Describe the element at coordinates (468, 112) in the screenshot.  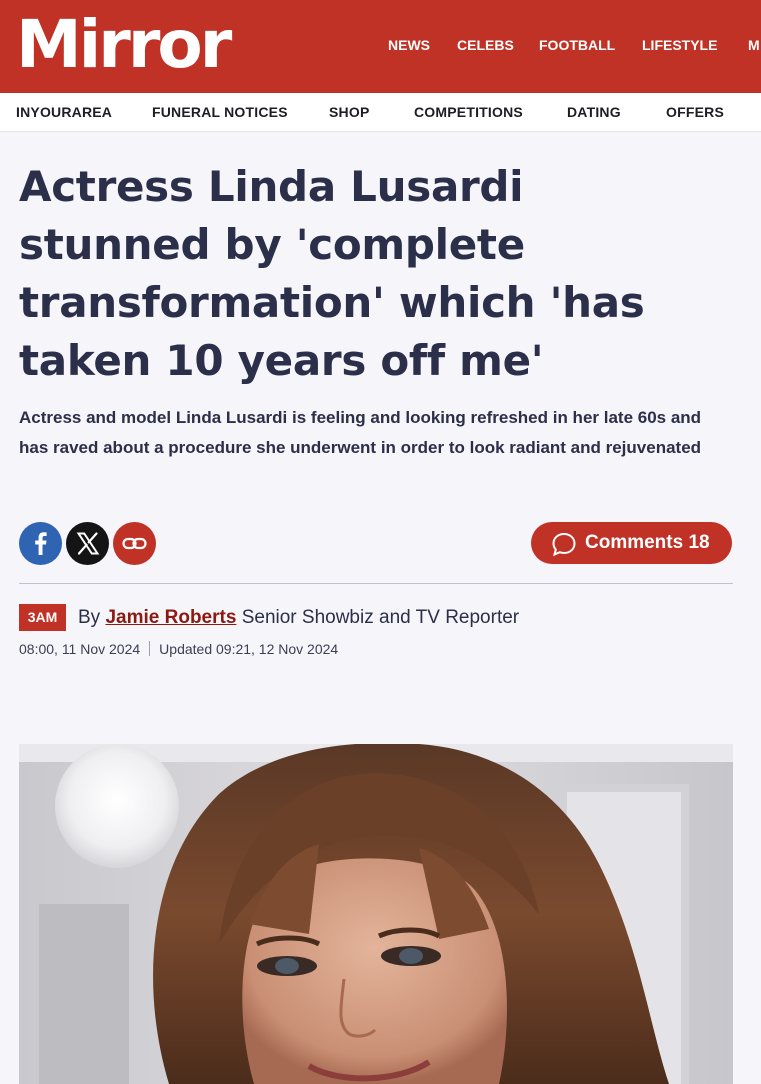
I see `subnav-item-competitions: COMPETITIONS` at that location.